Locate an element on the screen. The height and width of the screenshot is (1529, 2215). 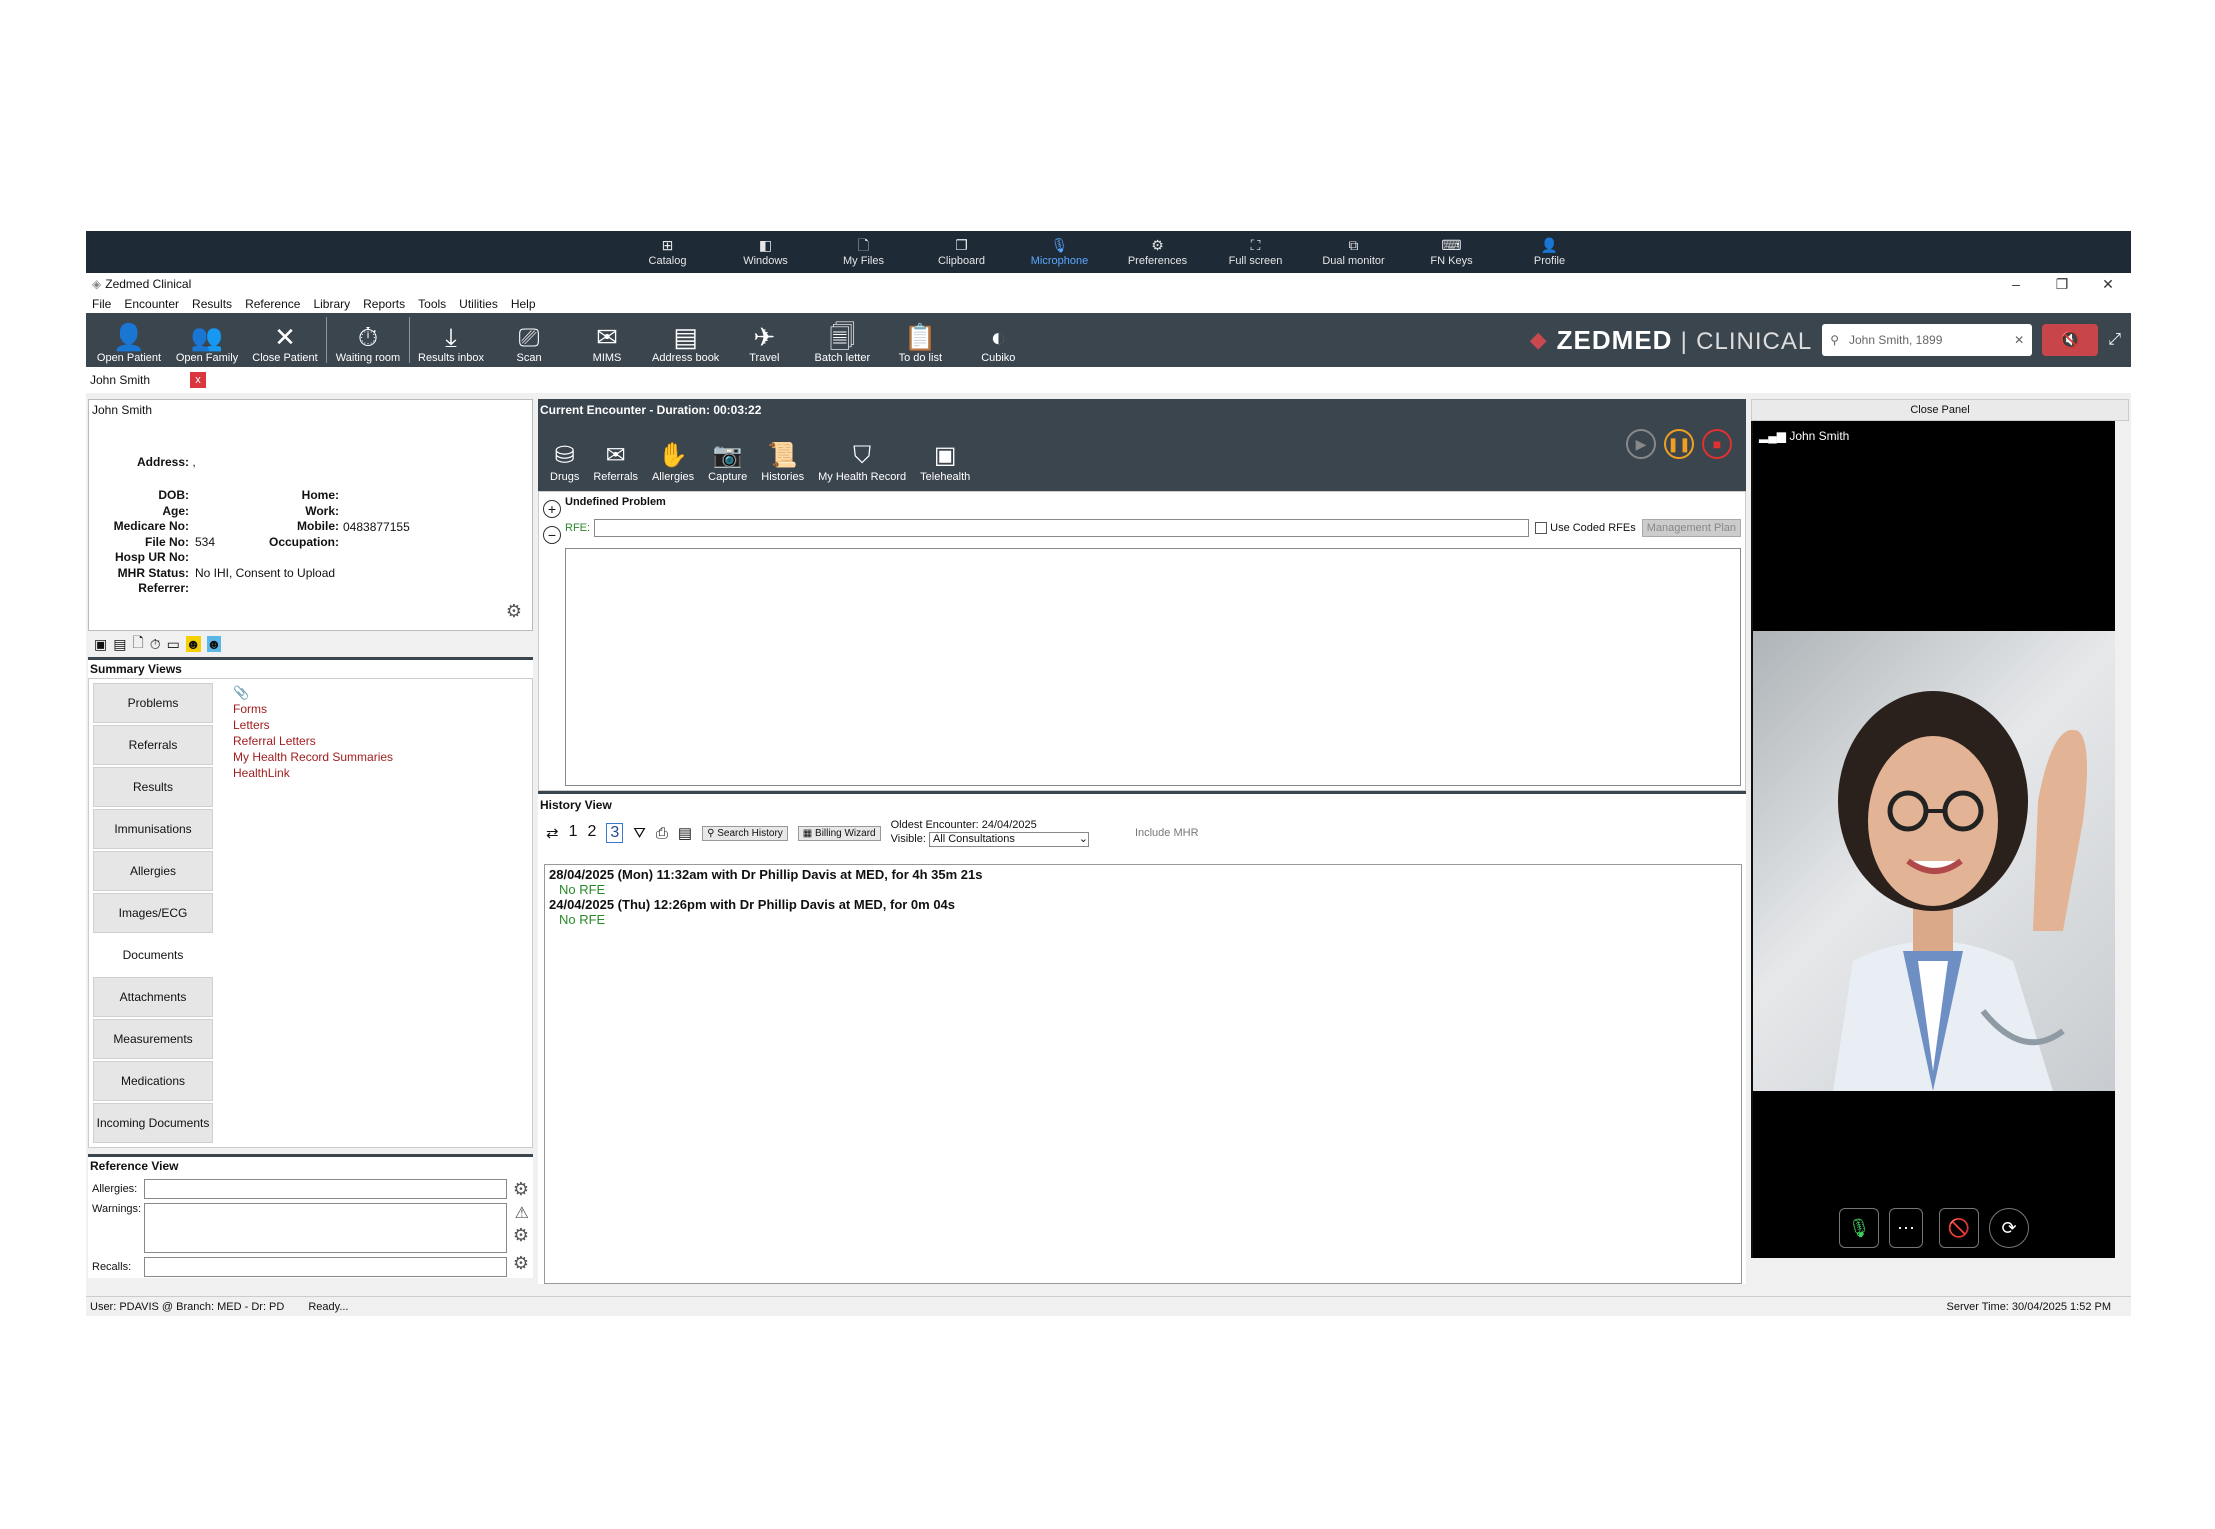
ruler-icon: ▭ is located at coordinates (173, 644).